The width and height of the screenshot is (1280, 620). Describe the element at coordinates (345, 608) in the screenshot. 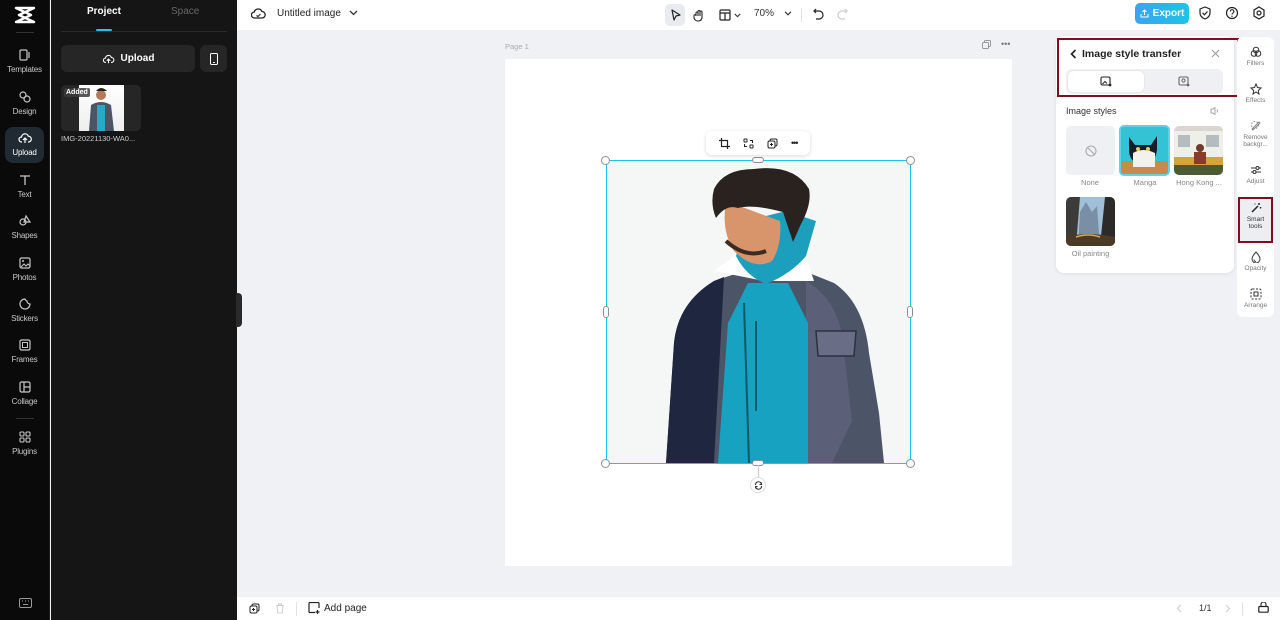

I see `add-page-label: Add page` at that location.